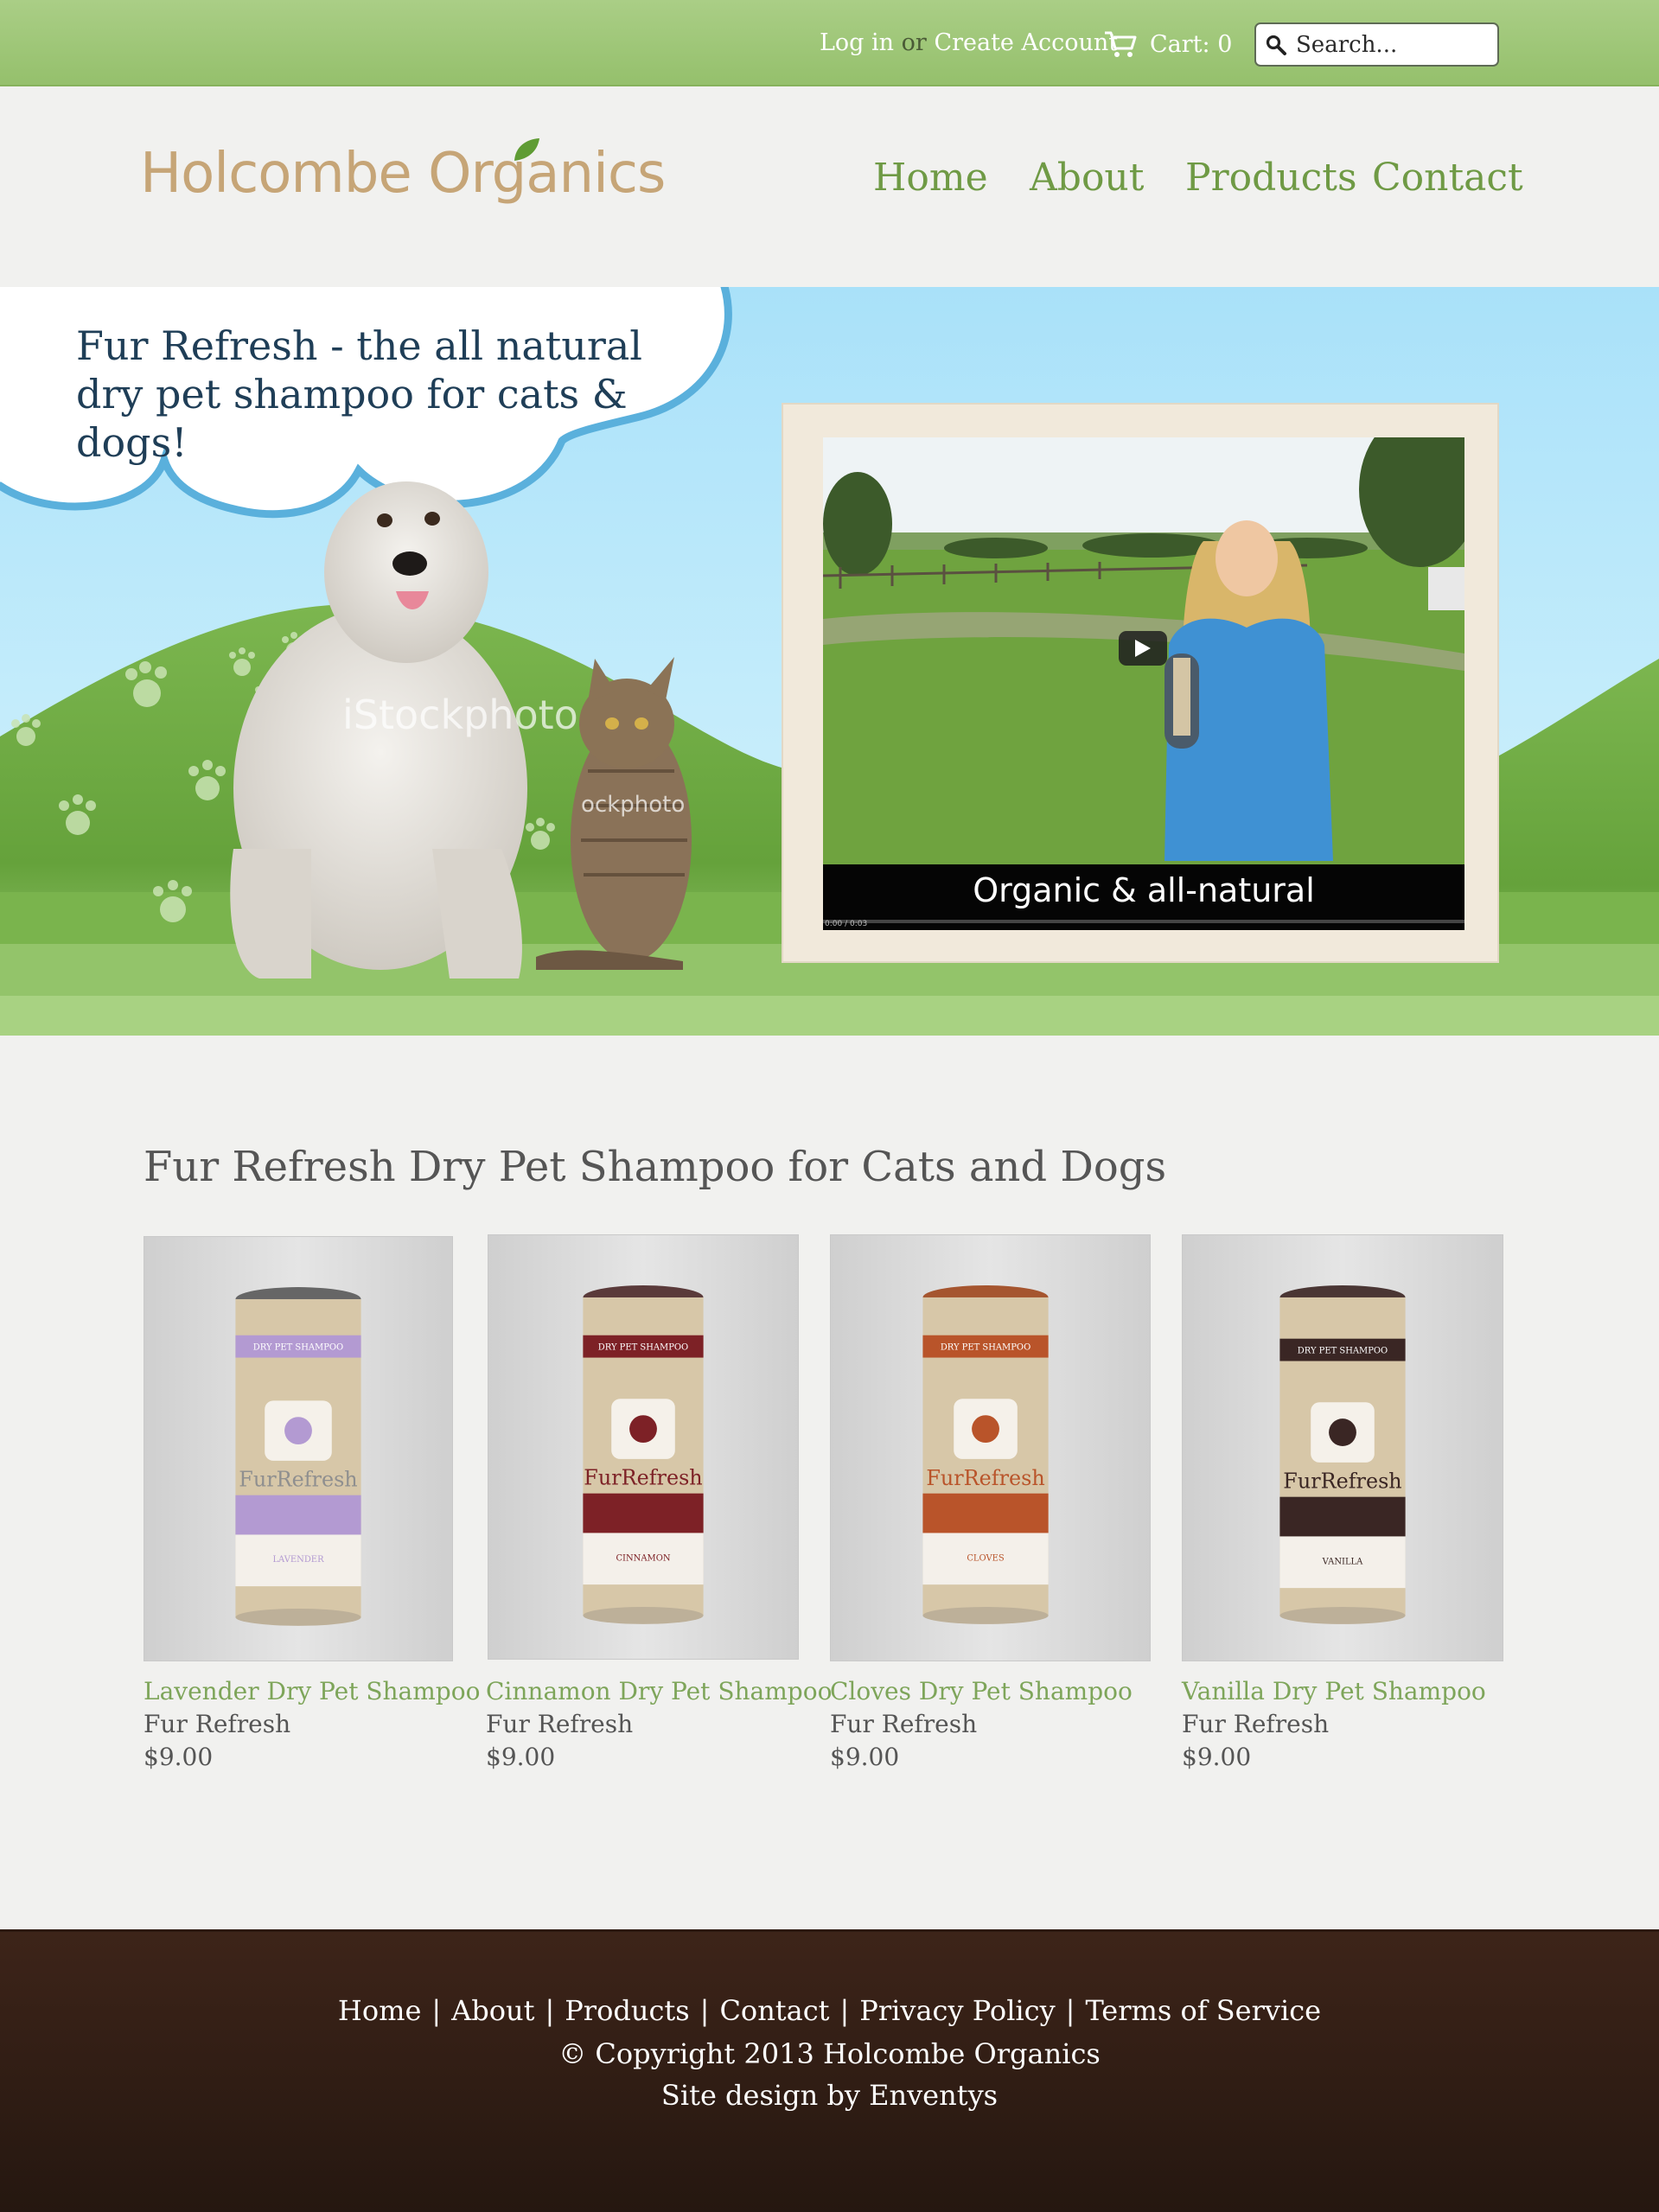  I want to click on footer-link-about: About, so click(492, 2010).